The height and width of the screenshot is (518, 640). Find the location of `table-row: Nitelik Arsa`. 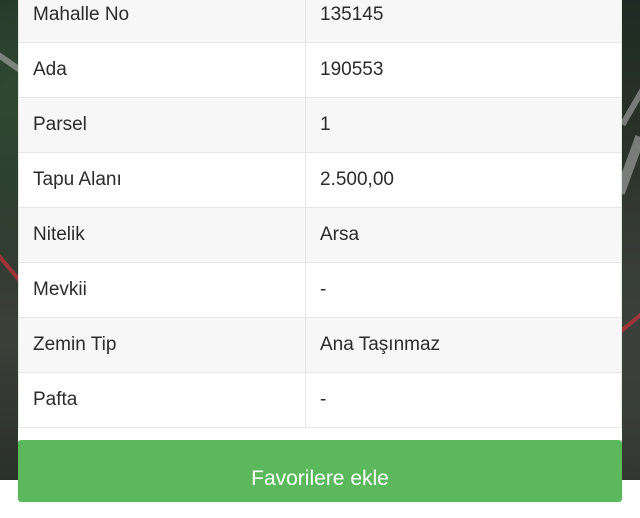

table-row: Nitelik Arsa is located at coordinates (320, 235).